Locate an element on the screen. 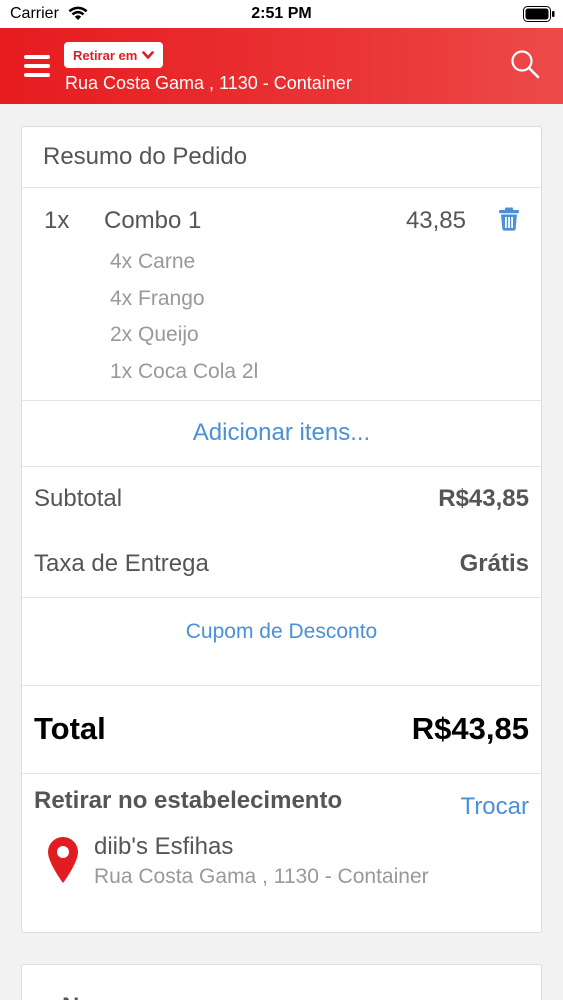  subtotal-value: R$43,85 is located at coordinates (483, 498).